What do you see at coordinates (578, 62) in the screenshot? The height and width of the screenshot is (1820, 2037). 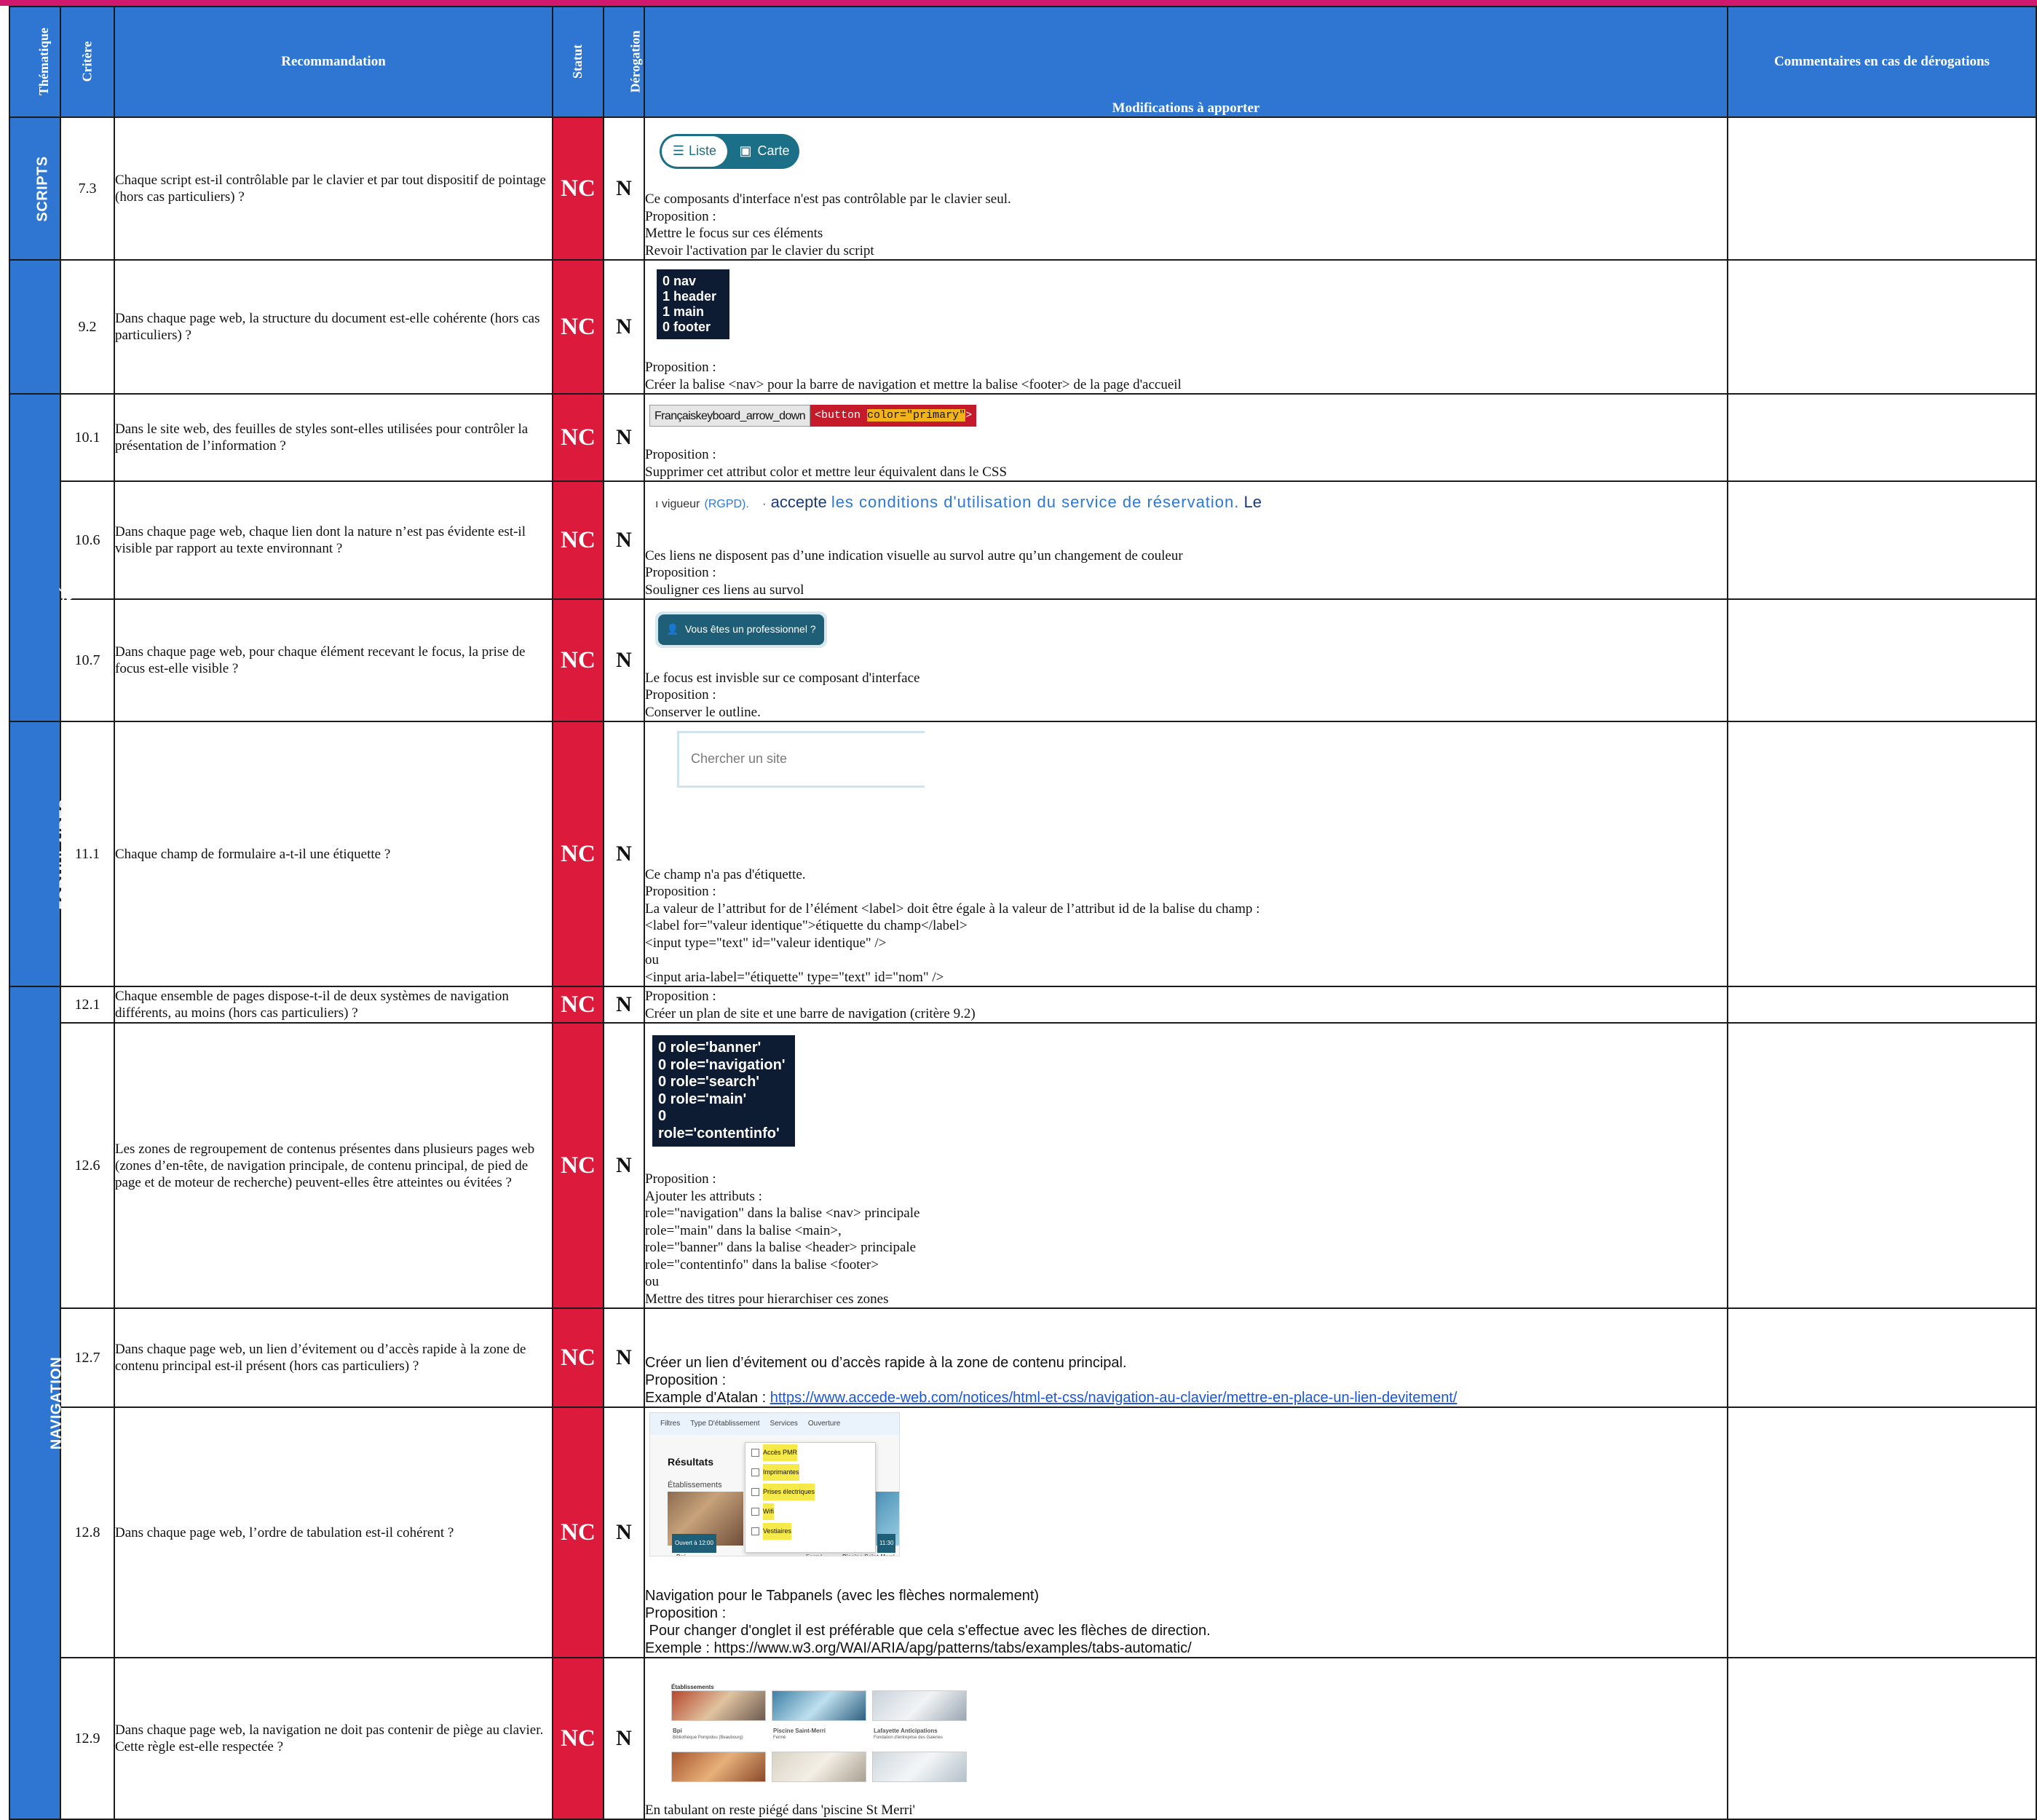 I see `header-statut: Statut` at bounding box center [578, 62].